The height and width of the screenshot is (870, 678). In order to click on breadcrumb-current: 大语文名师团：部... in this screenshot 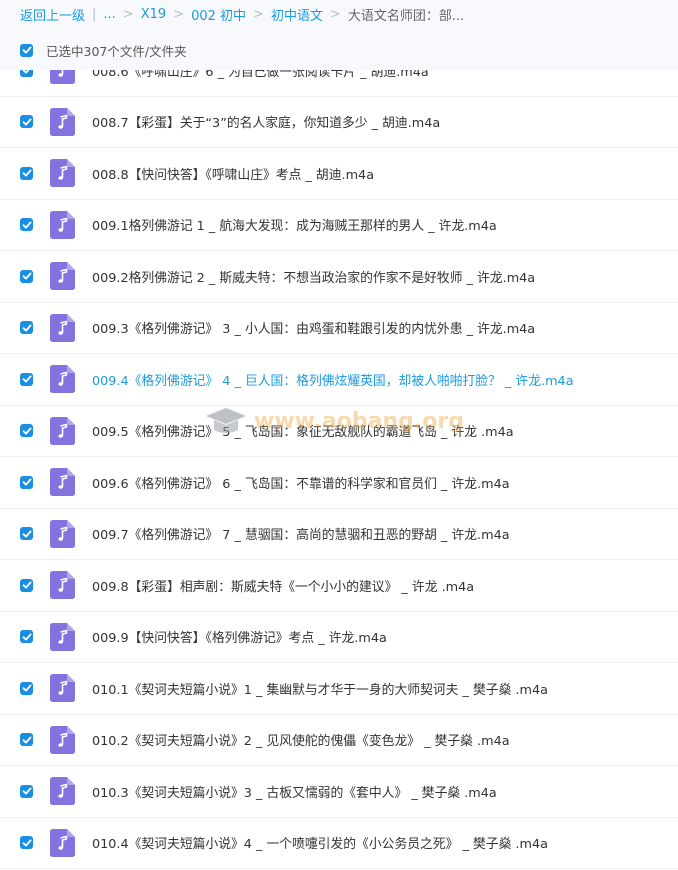, I will do `click(406, 16)`.